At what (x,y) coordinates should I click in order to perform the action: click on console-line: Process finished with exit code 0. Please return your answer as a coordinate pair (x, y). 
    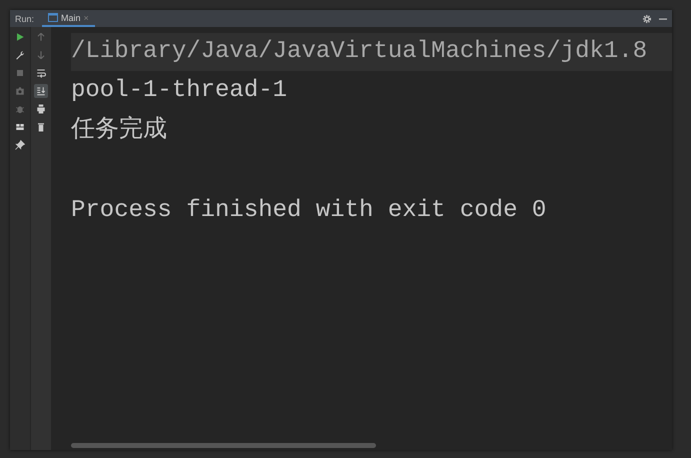
    Looking at the image, I should click on (308, 210).